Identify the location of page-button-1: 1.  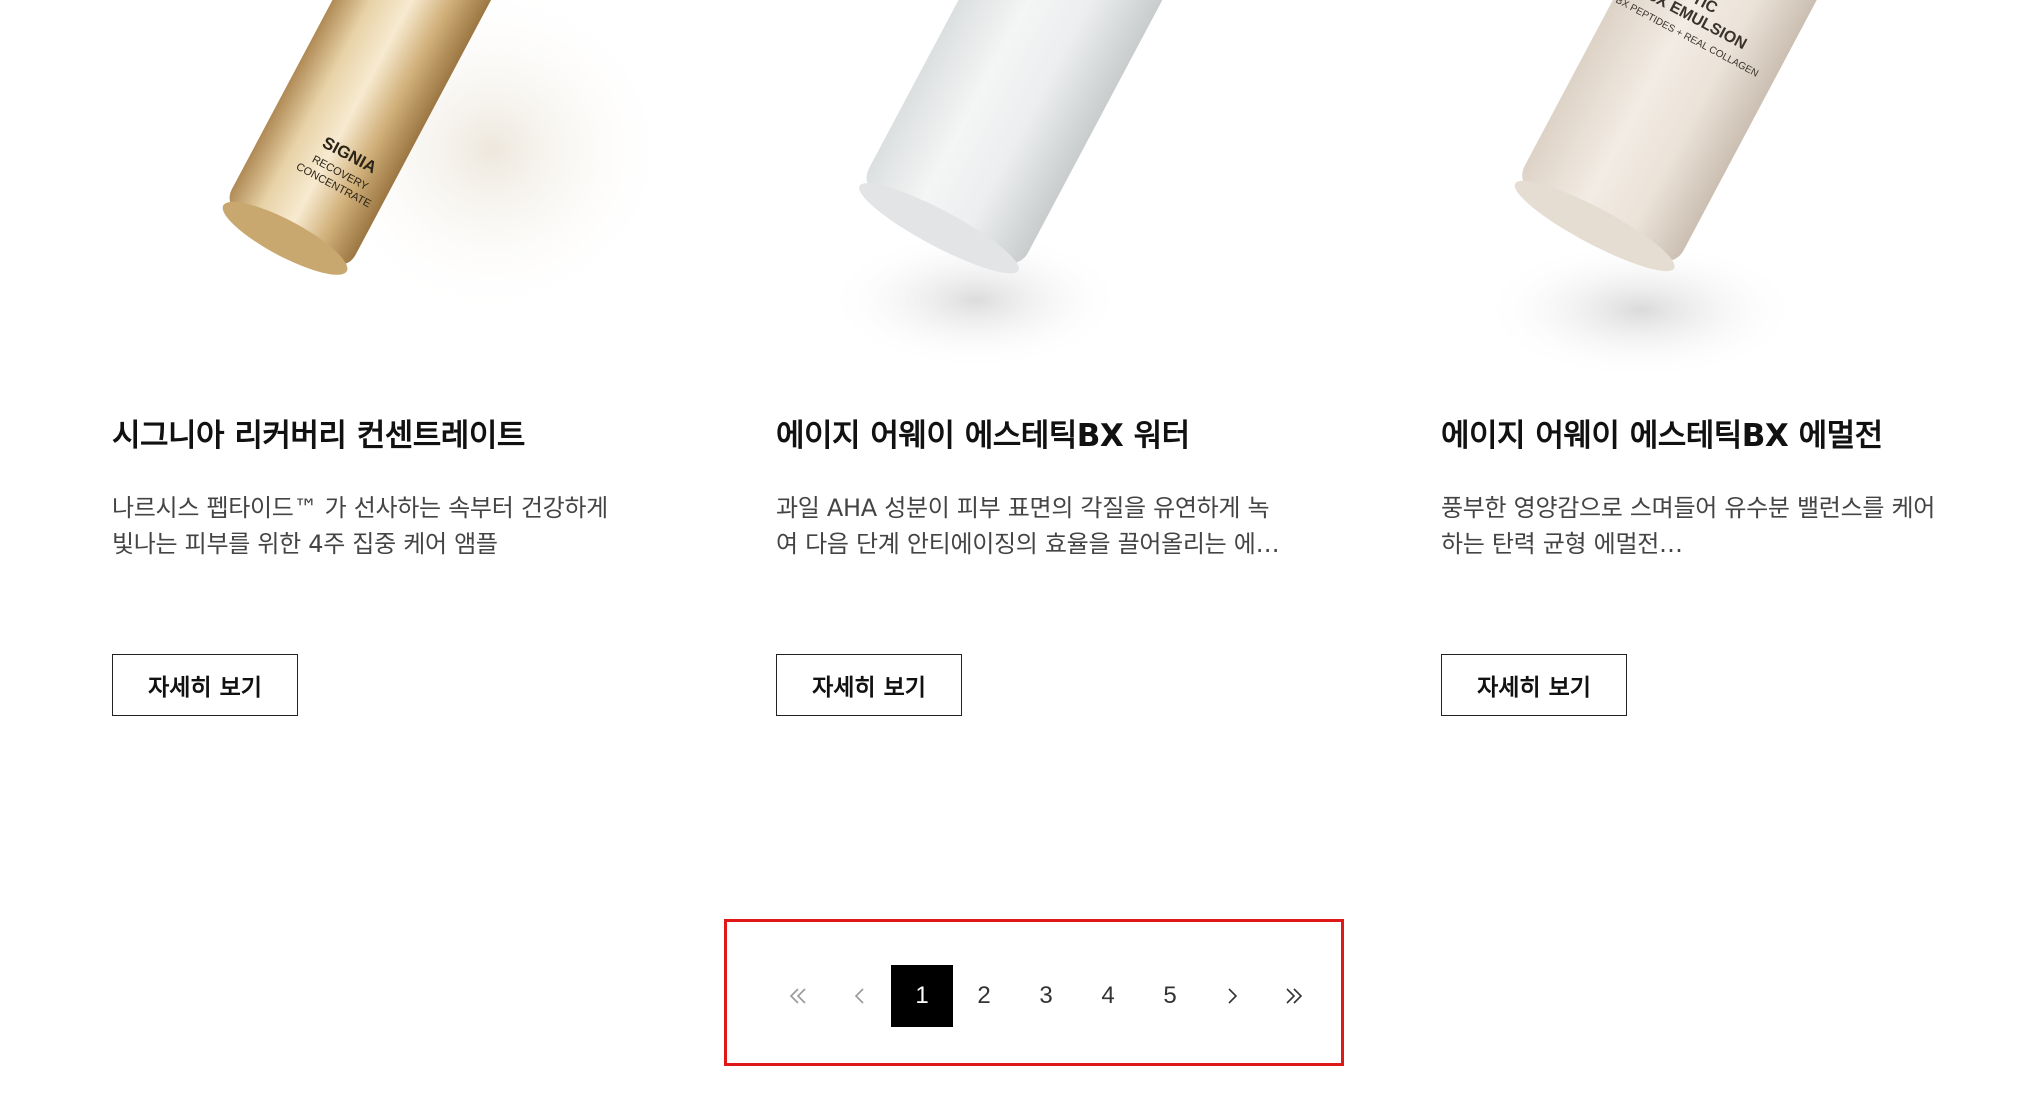
(922, 996).